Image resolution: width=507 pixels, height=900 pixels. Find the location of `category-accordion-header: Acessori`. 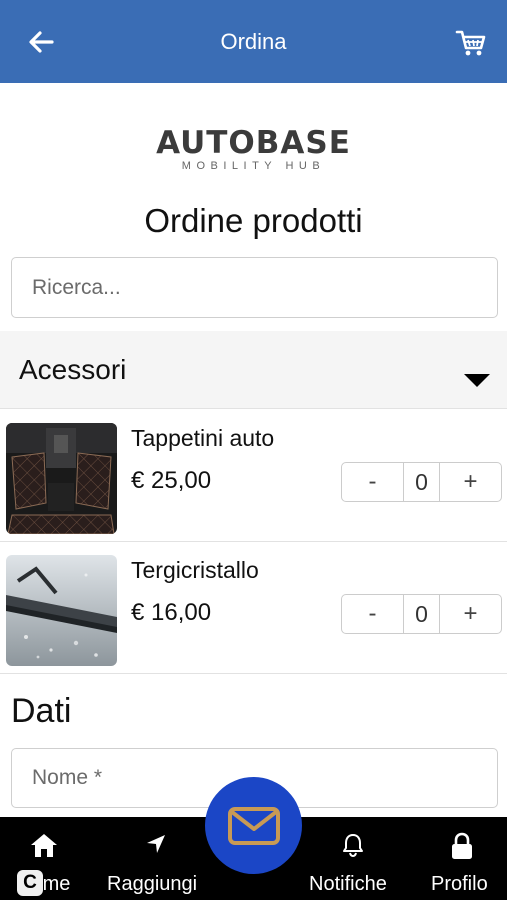

category-accordion-header: Acessori is located at coordinates (253, 370).